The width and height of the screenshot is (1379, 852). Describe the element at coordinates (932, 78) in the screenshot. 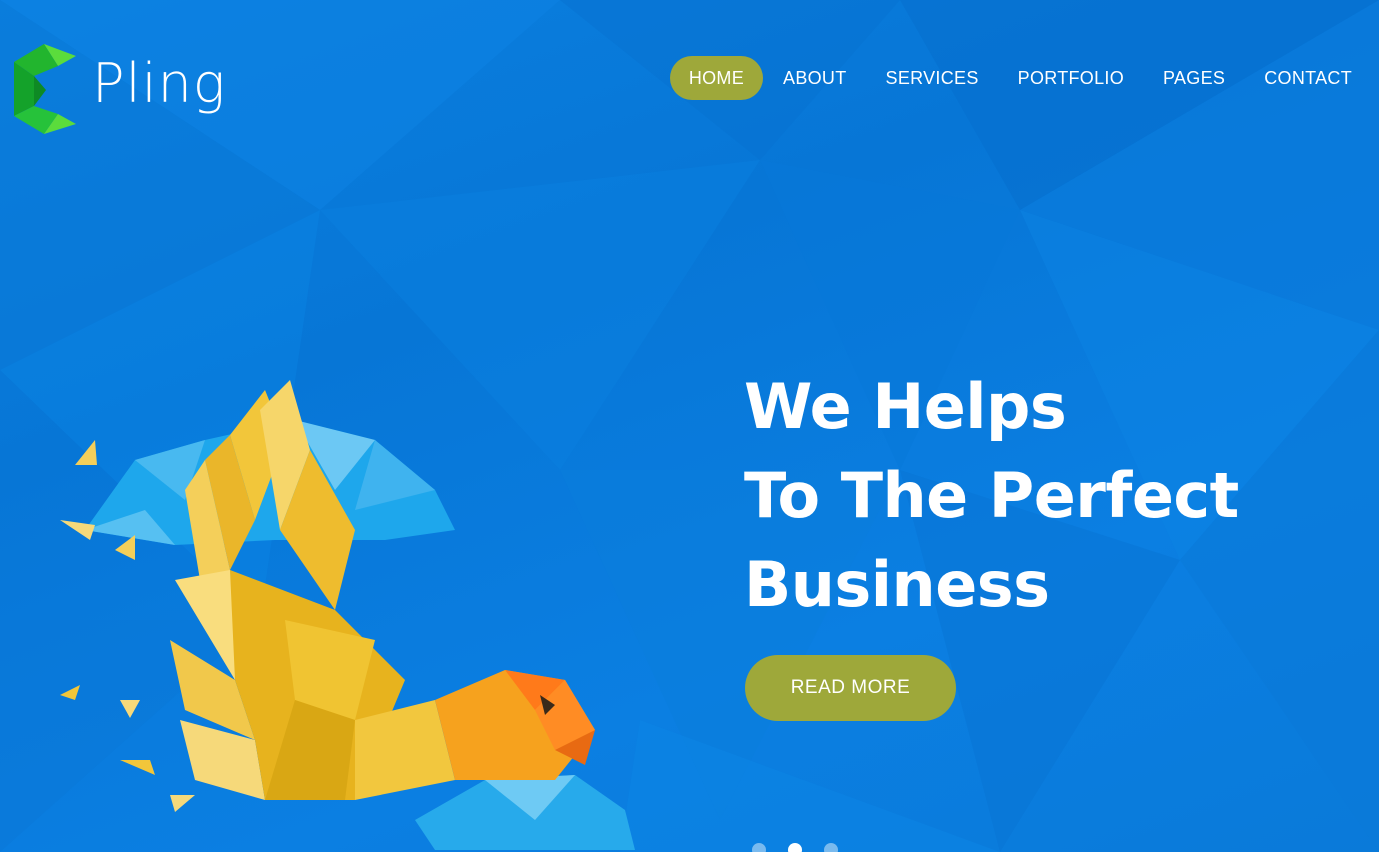

I see `nav-services: SERVICES` at that location.